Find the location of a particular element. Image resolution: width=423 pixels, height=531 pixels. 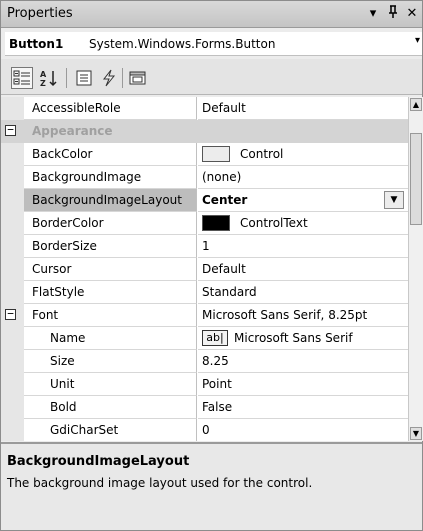

property-row: Cursor Default is located at coordinates (204, 269).